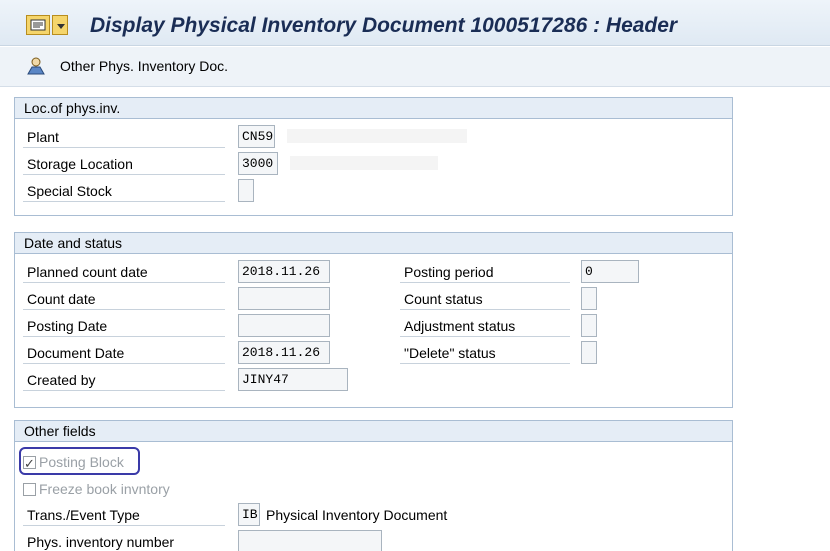 This screenshot has height=551, width=830. What do you see at coordinates (293, 379) in the screenshot?
I see `created-by-field: JINY47` at bounding box center [293, 379].